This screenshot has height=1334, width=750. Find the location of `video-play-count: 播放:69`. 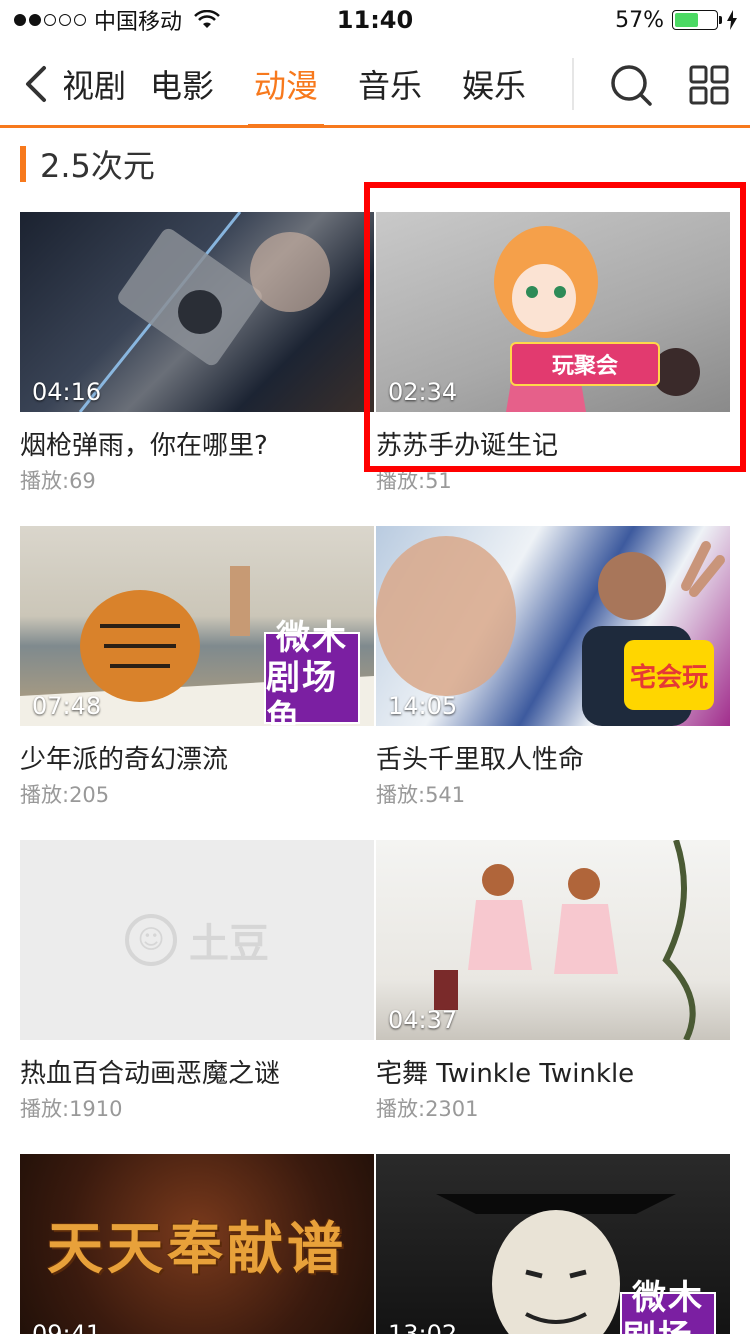

video-play-count: 播放:69 is located at coordinates (58, 481).